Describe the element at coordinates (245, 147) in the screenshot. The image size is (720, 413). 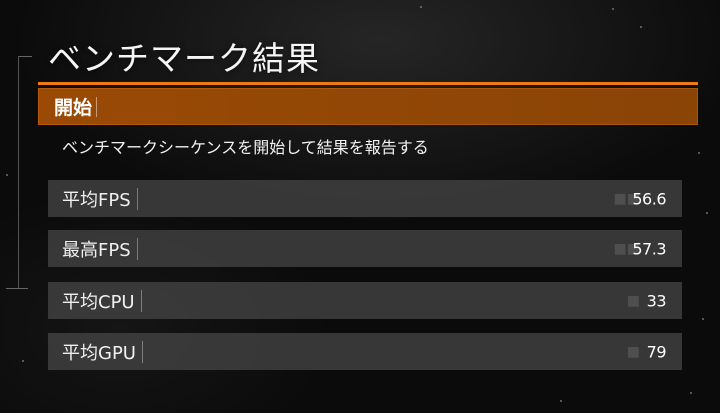
I see `start-description: ベンチマークシーケンスを開始して結果を報告する` at that location.